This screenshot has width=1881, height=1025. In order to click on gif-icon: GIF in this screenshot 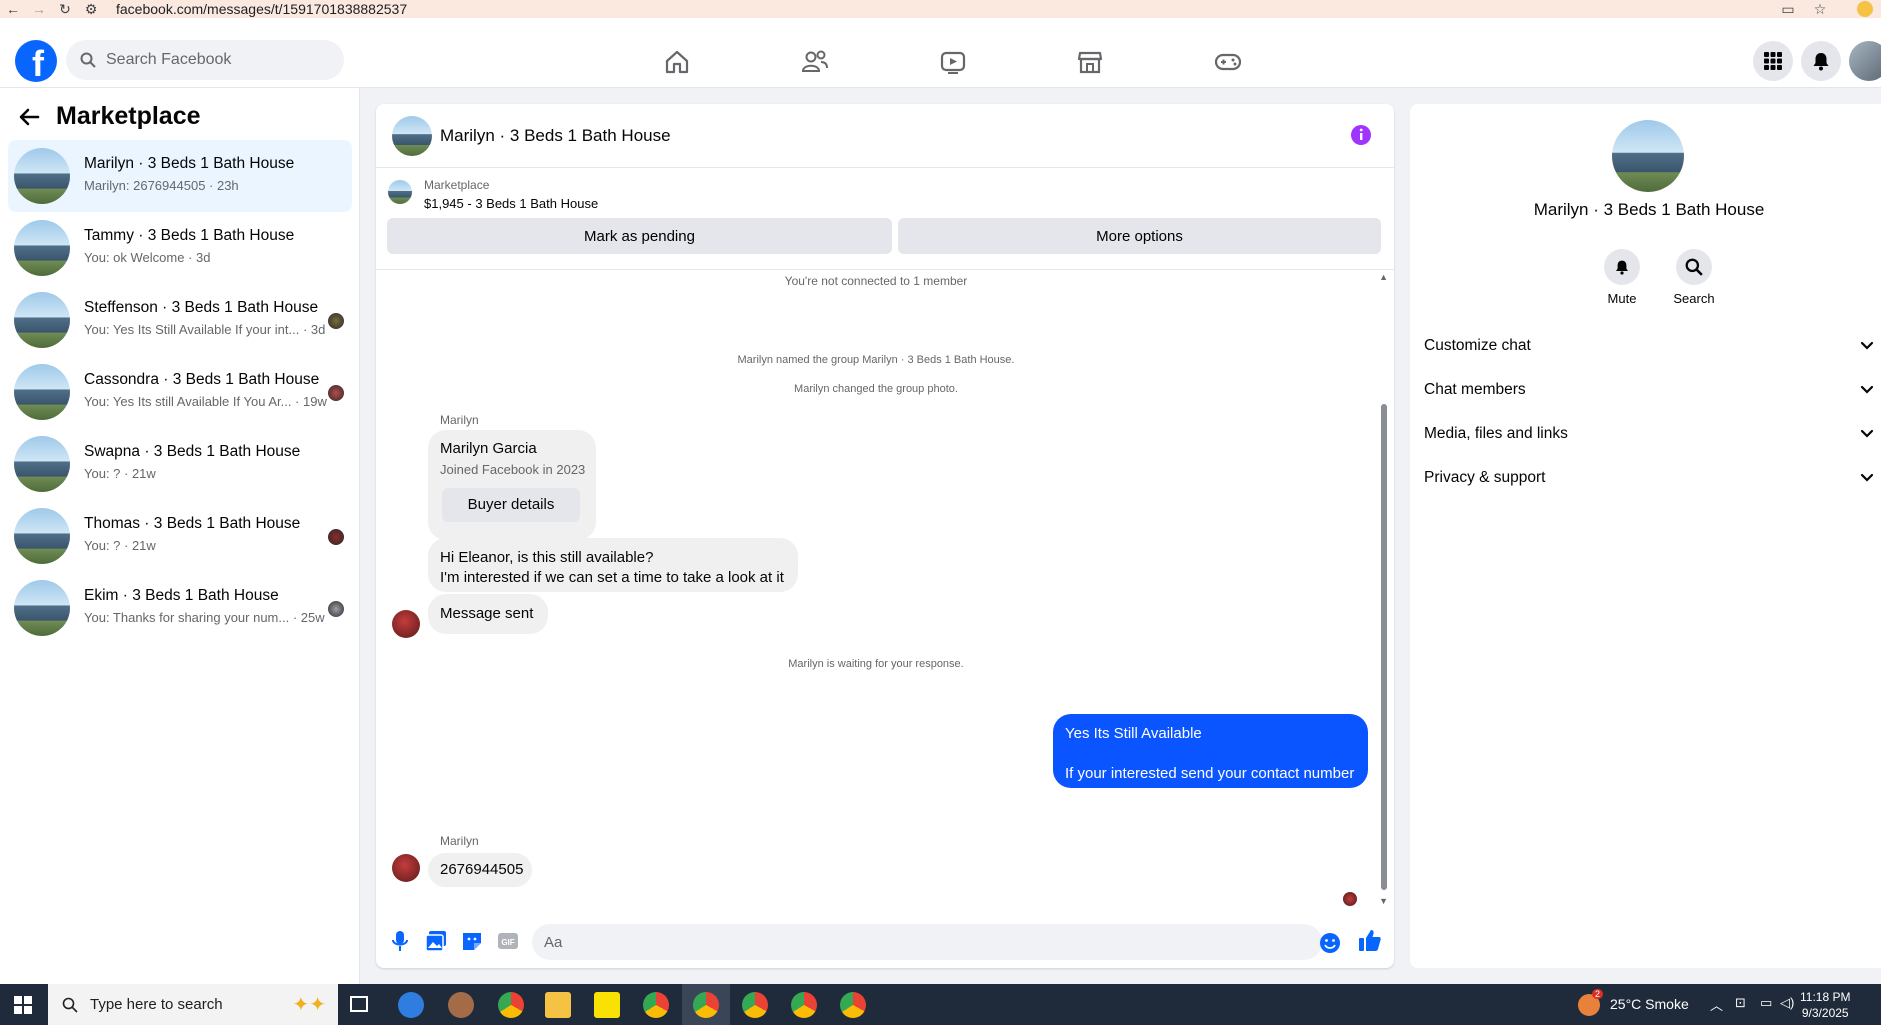, I will do `click(508, 941)`.